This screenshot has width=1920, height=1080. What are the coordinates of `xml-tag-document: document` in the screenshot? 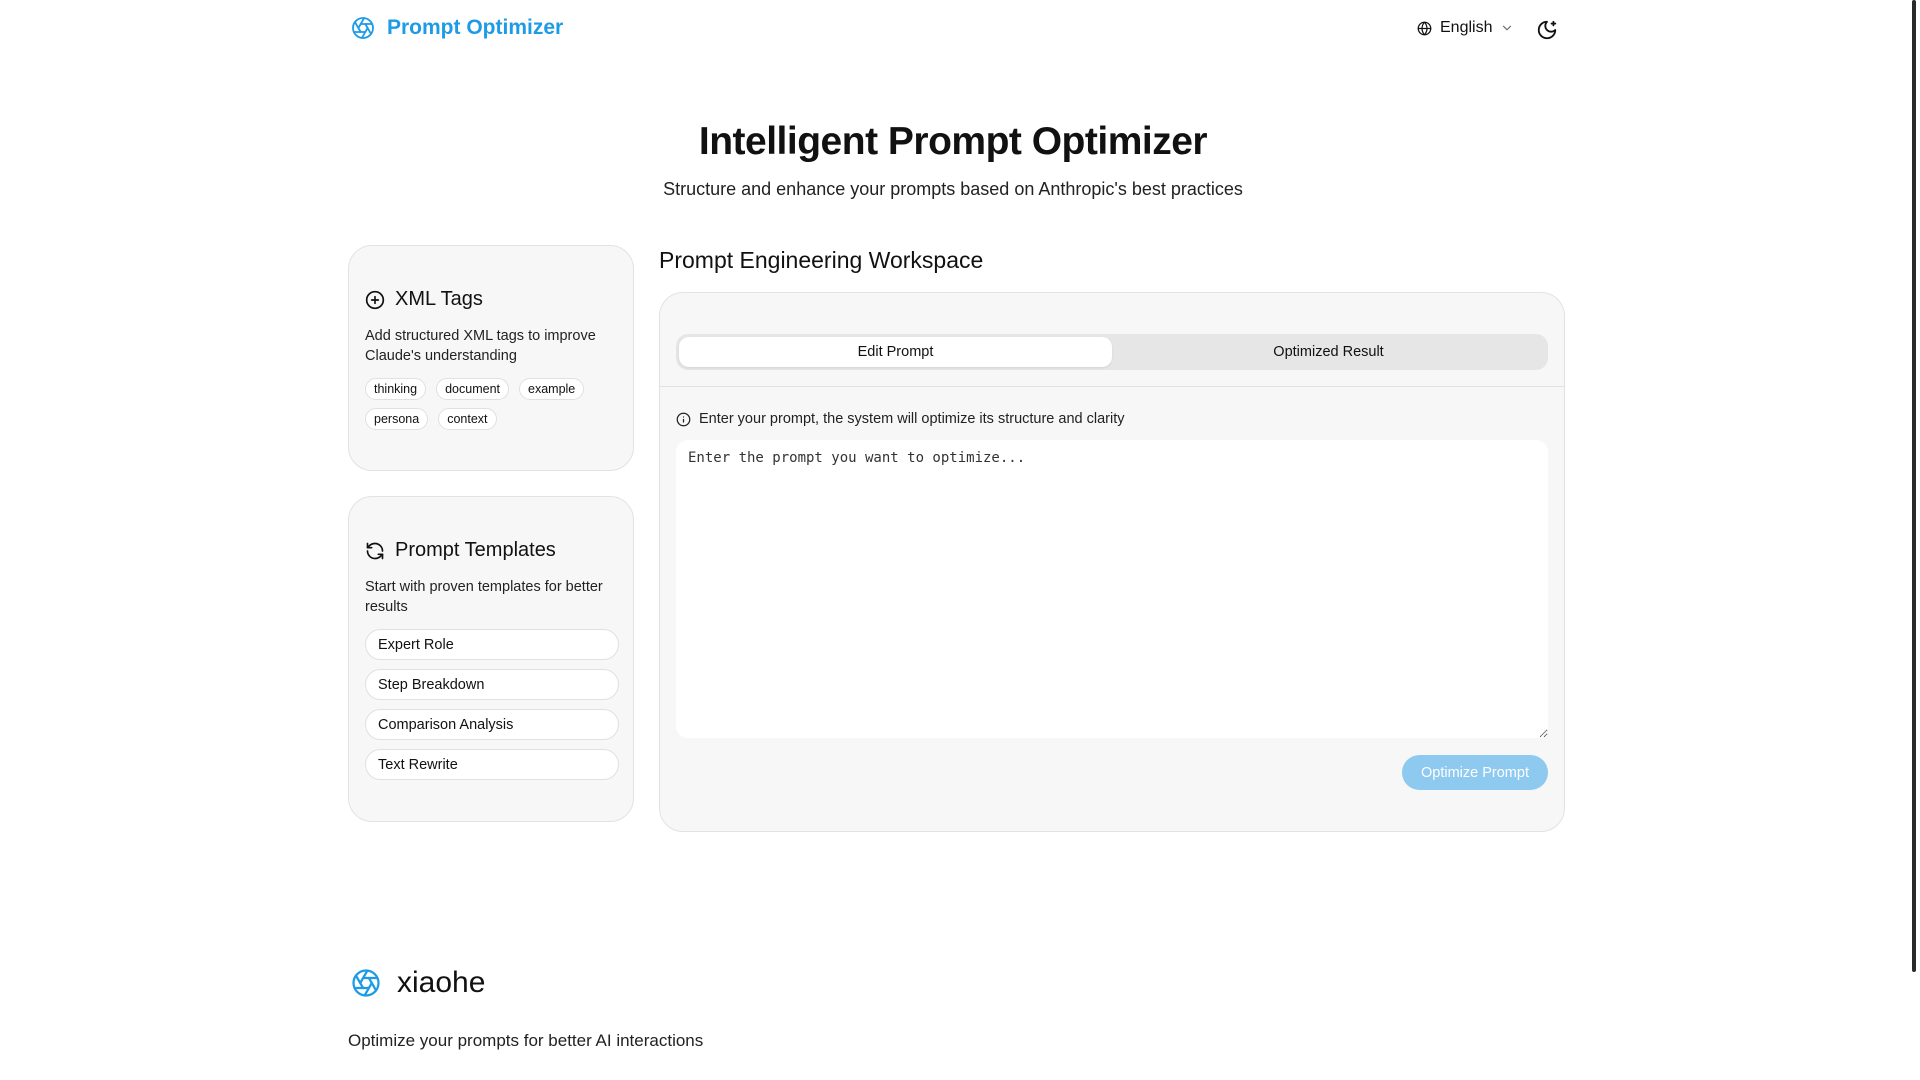 It's located at (472, 389).